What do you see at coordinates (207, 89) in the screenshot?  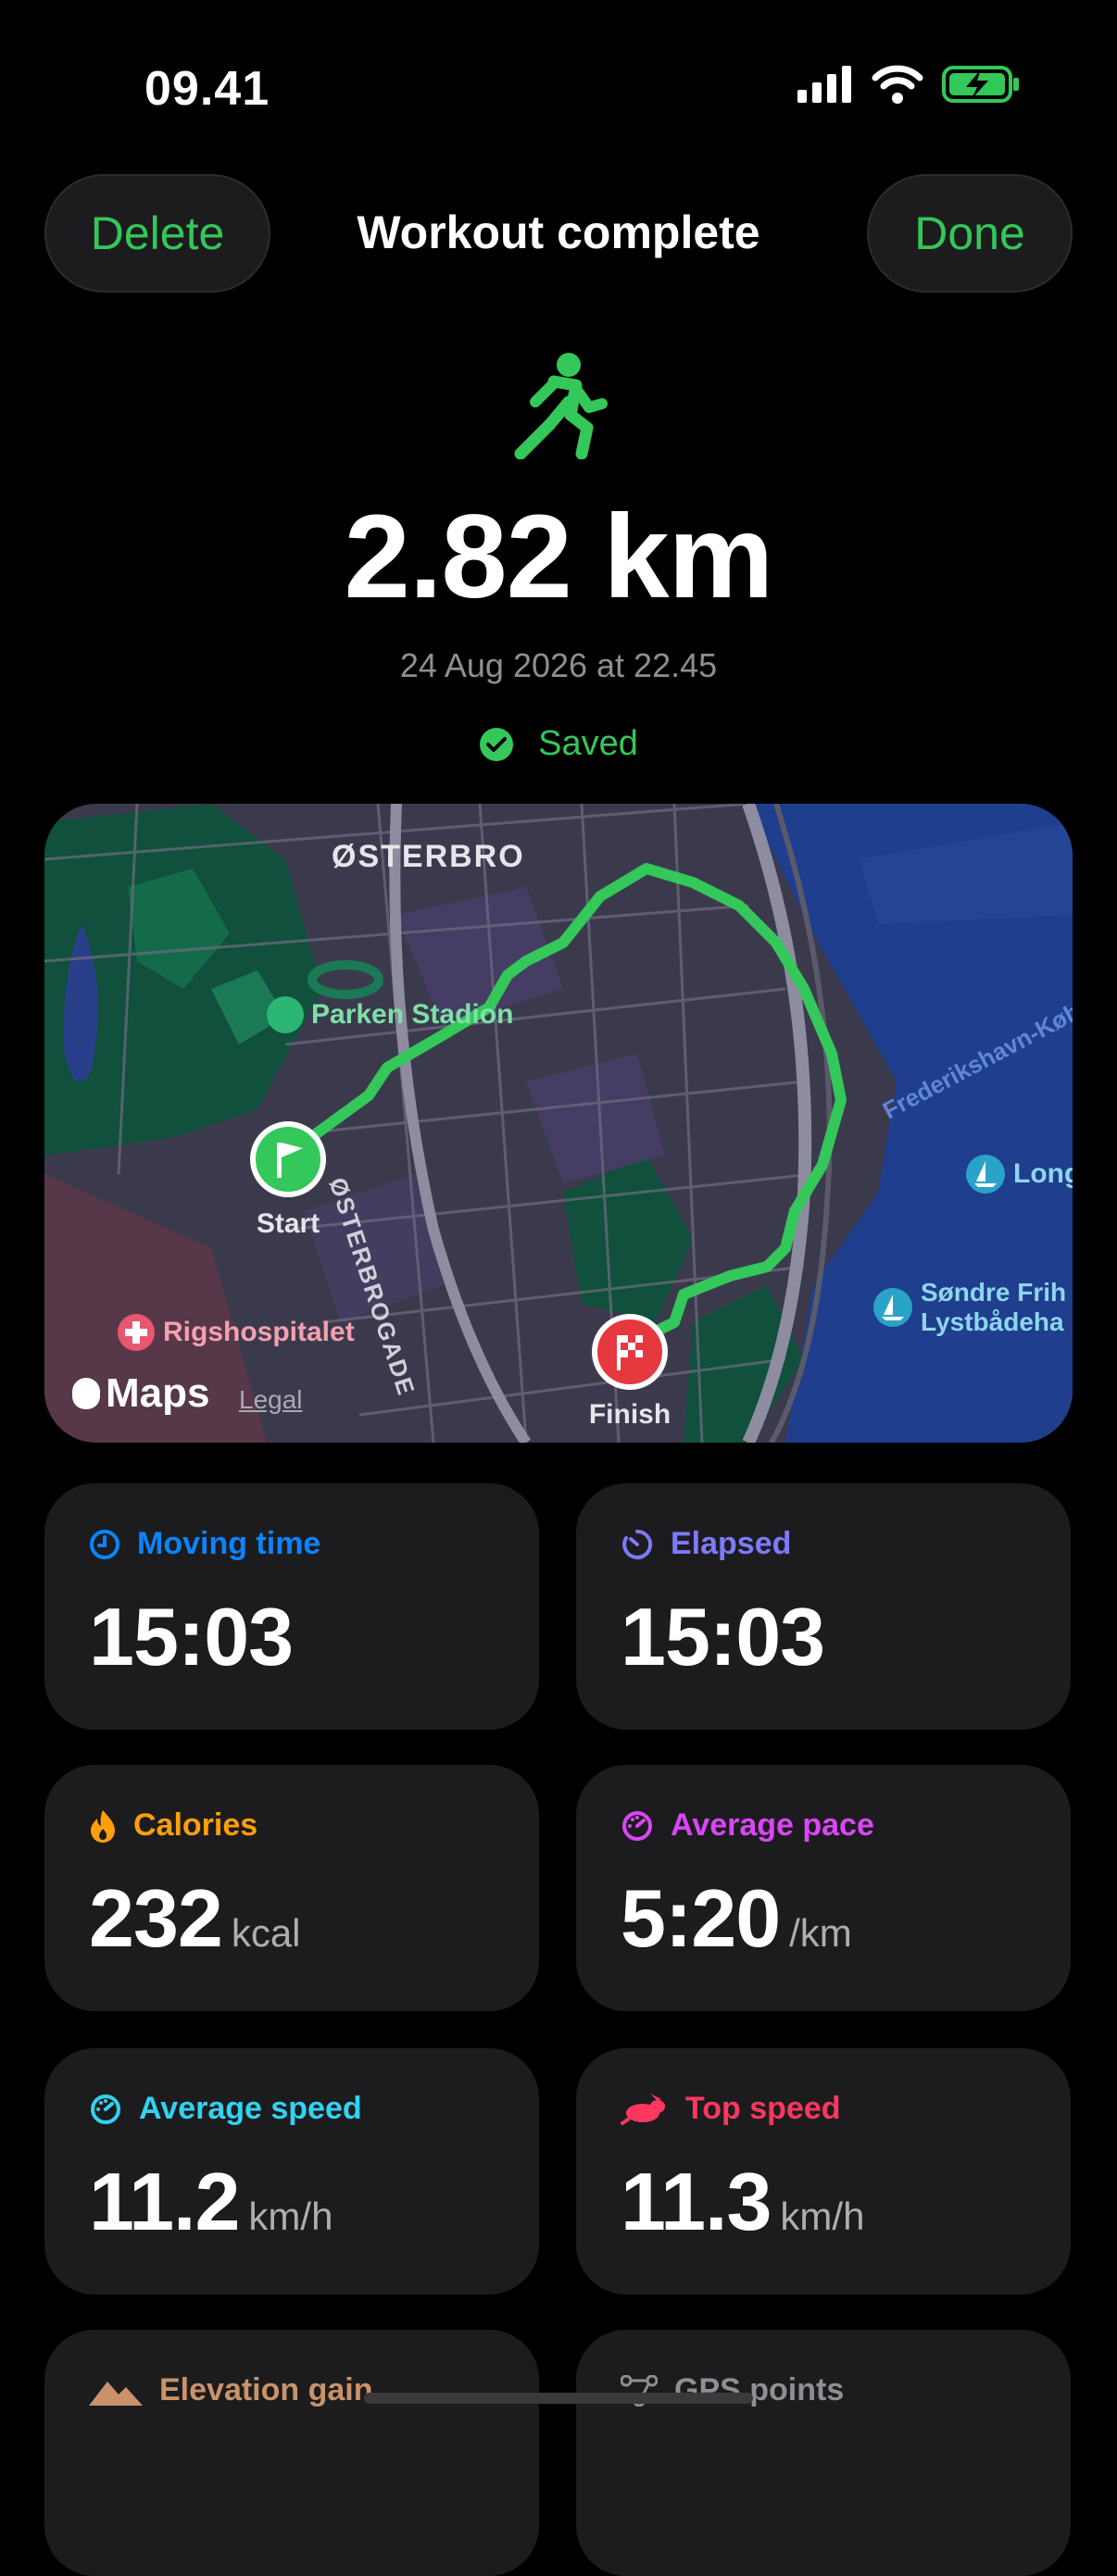 I see `status-time: 09.41` at bounding box center [207, 89].